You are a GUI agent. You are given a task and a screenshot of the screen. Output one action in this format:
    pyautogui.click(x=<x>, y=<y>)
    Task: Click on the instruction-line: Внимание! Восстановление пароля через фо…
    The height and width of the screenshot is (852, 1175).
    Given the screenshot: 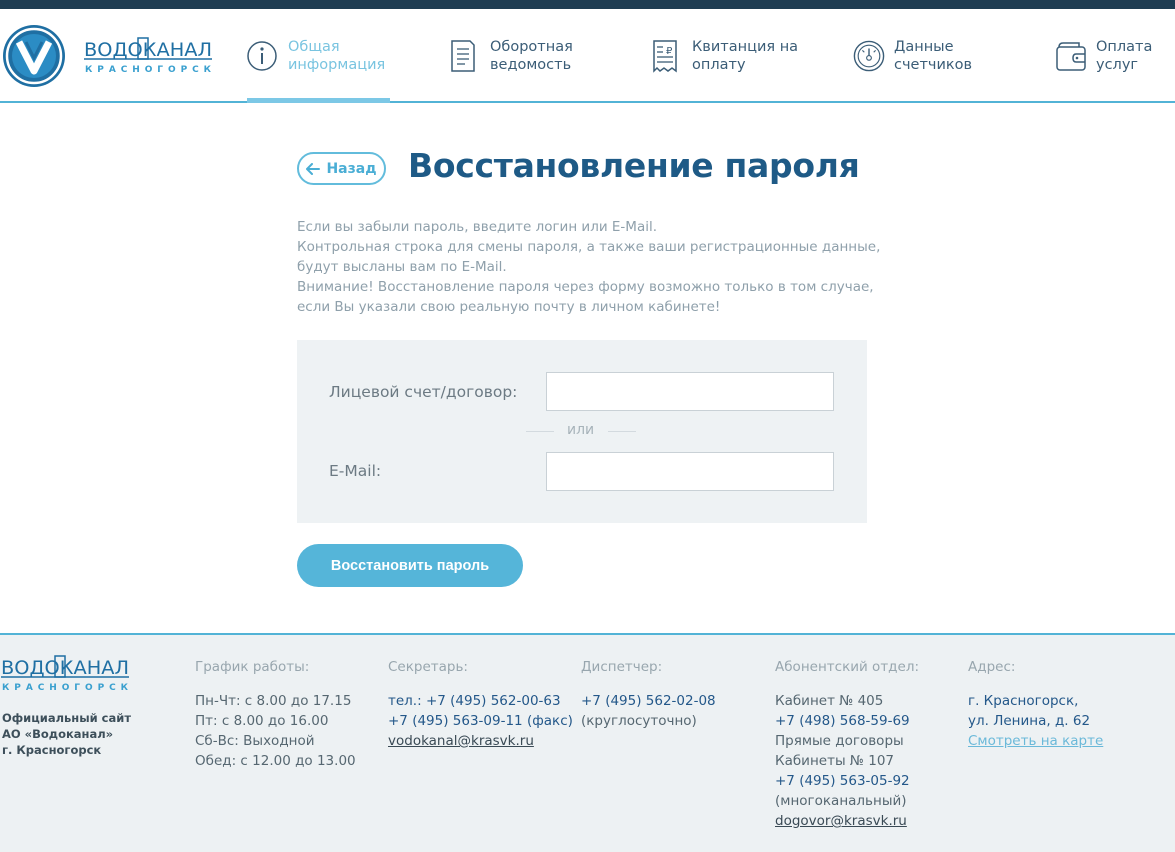 What is the action you would take?
    pyautogui.click(x=585, y=287)
    